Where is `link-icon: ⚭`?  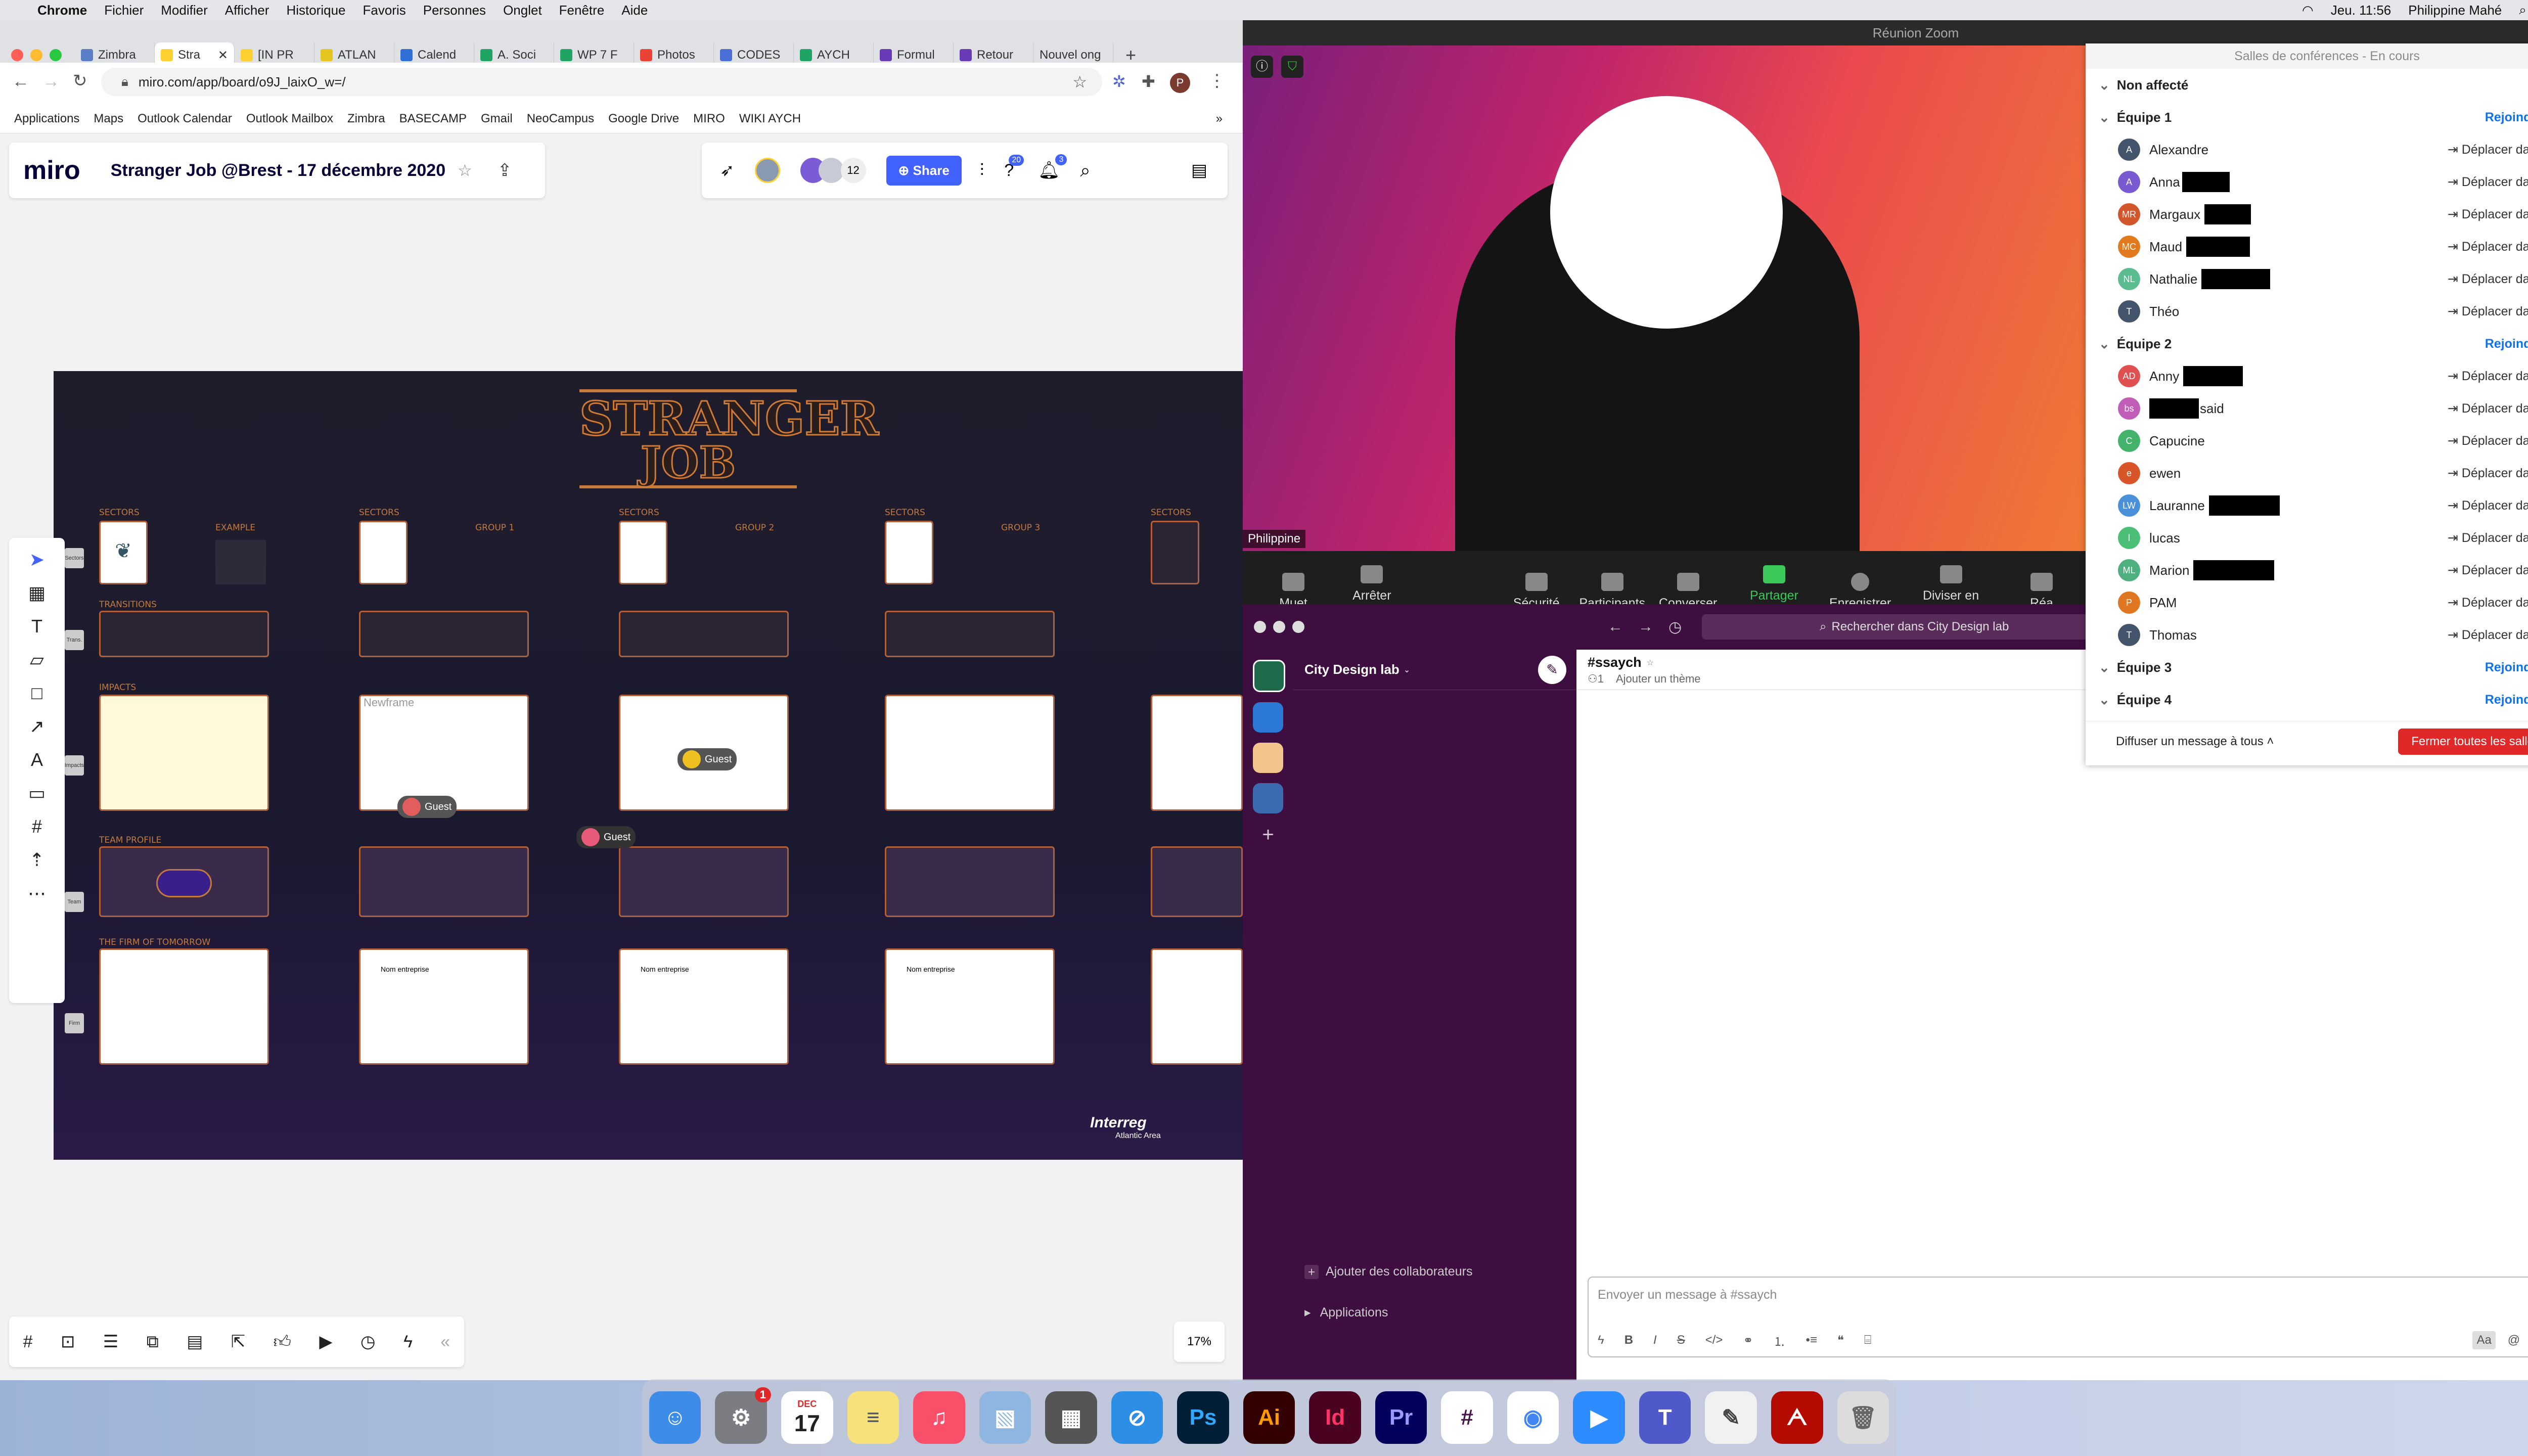 link-icon: ⚭ is located at coordinates (1748, 1340).